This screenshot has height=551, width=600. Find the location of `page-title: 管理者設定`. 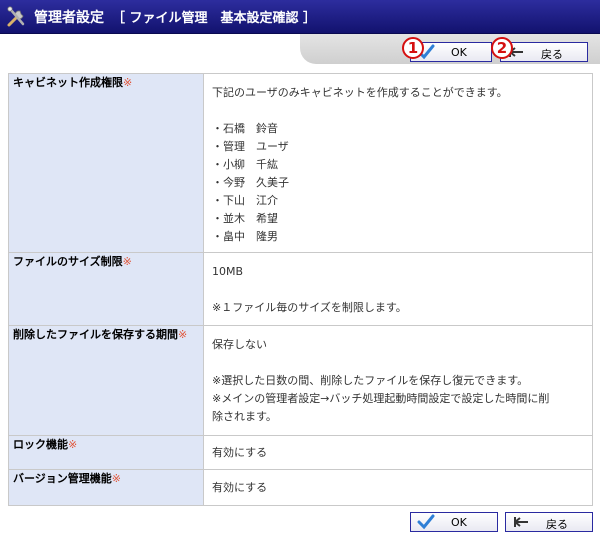

page-title: 管理者設定 is located at coordinates (69, 17).